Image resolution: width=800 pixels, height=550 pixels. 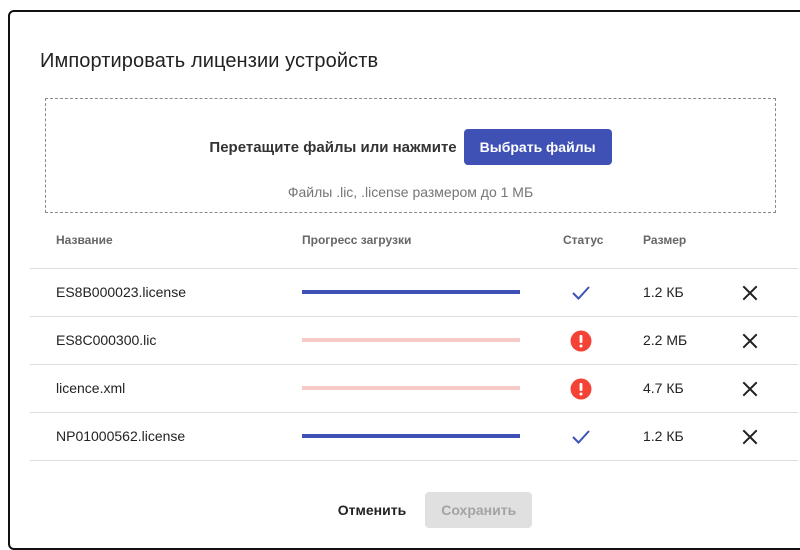 I want to click on column-header-progress: Прогресс загрузки, so click(x=357, y=240).